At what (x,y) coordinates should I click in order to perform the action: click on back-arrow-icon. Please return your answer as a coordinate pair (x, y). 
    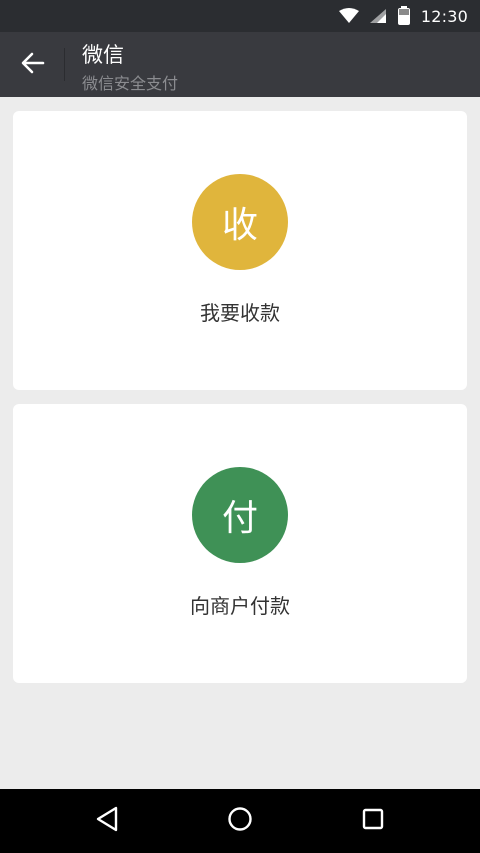
    Looking at the image, I should click on (33, 65).